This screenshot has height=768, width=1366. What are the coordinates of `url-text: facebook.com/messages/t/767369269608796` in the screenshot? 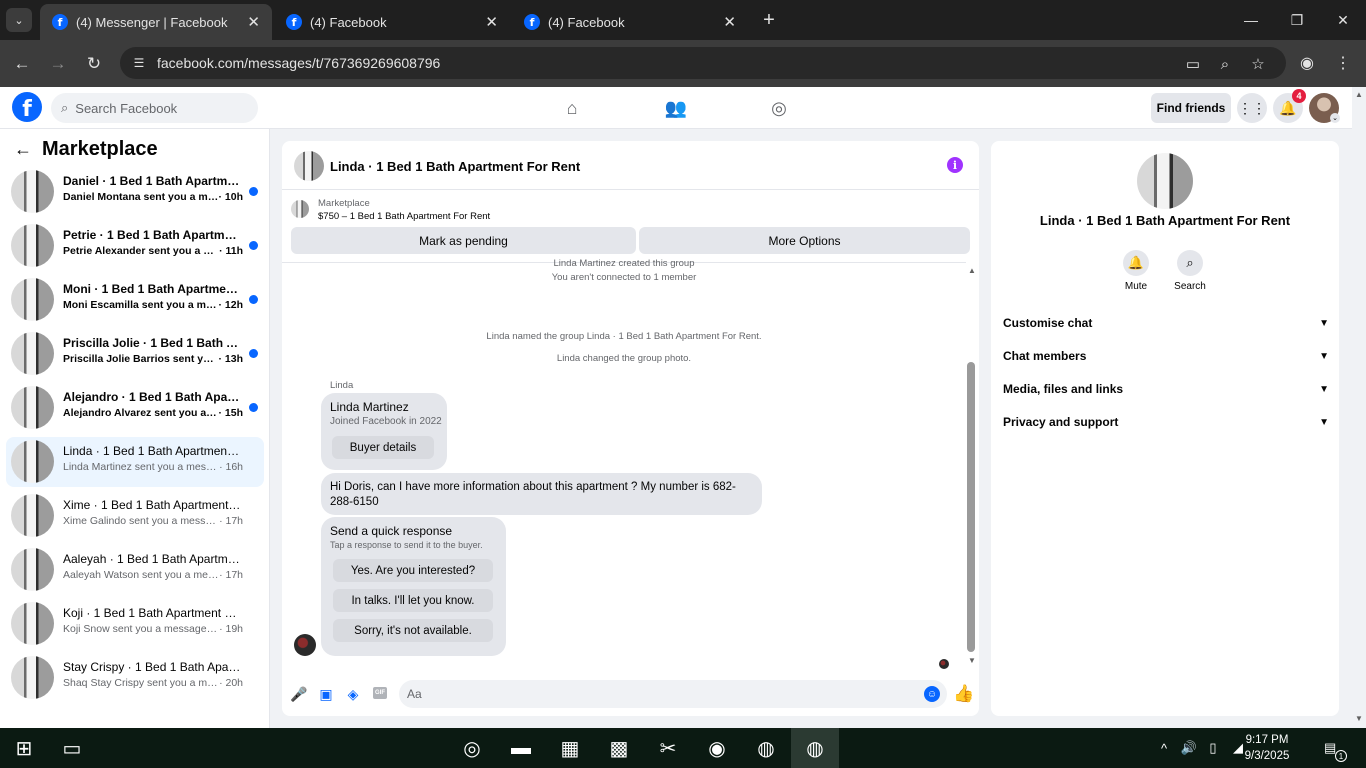 It's located at (298, 63).